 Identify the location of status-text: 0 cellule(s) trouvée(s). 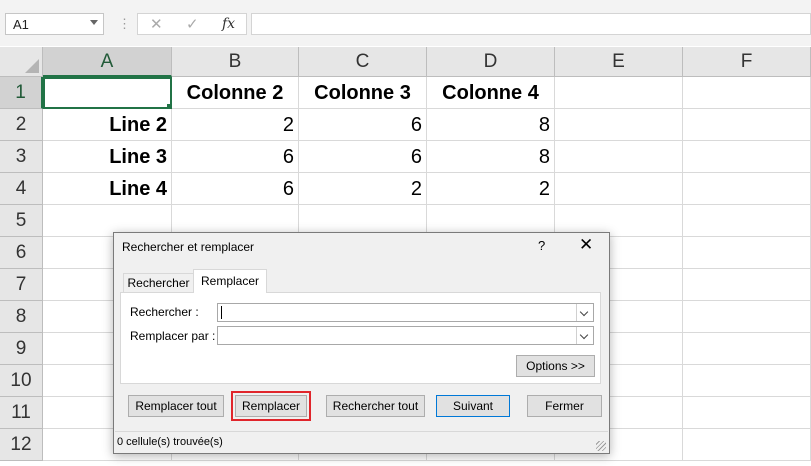
(170, 442).